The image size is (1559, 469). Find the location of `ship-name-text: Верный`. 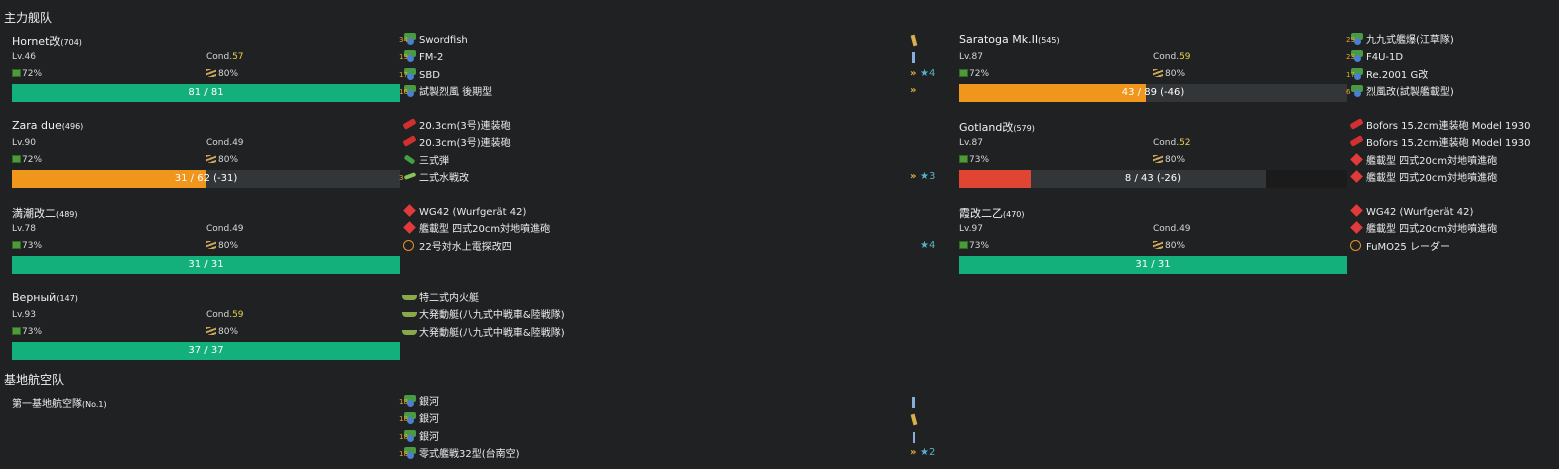

ship-name-text: Верный is located at coordinates (34, 297).